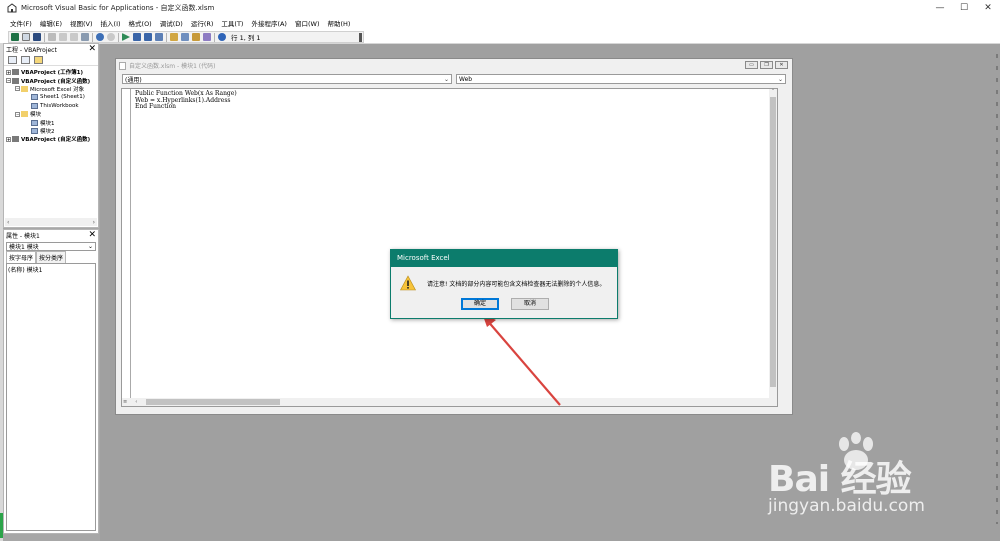  I want to click on tree-node-label: VBAProject (自定义函数), so click(56, 140).